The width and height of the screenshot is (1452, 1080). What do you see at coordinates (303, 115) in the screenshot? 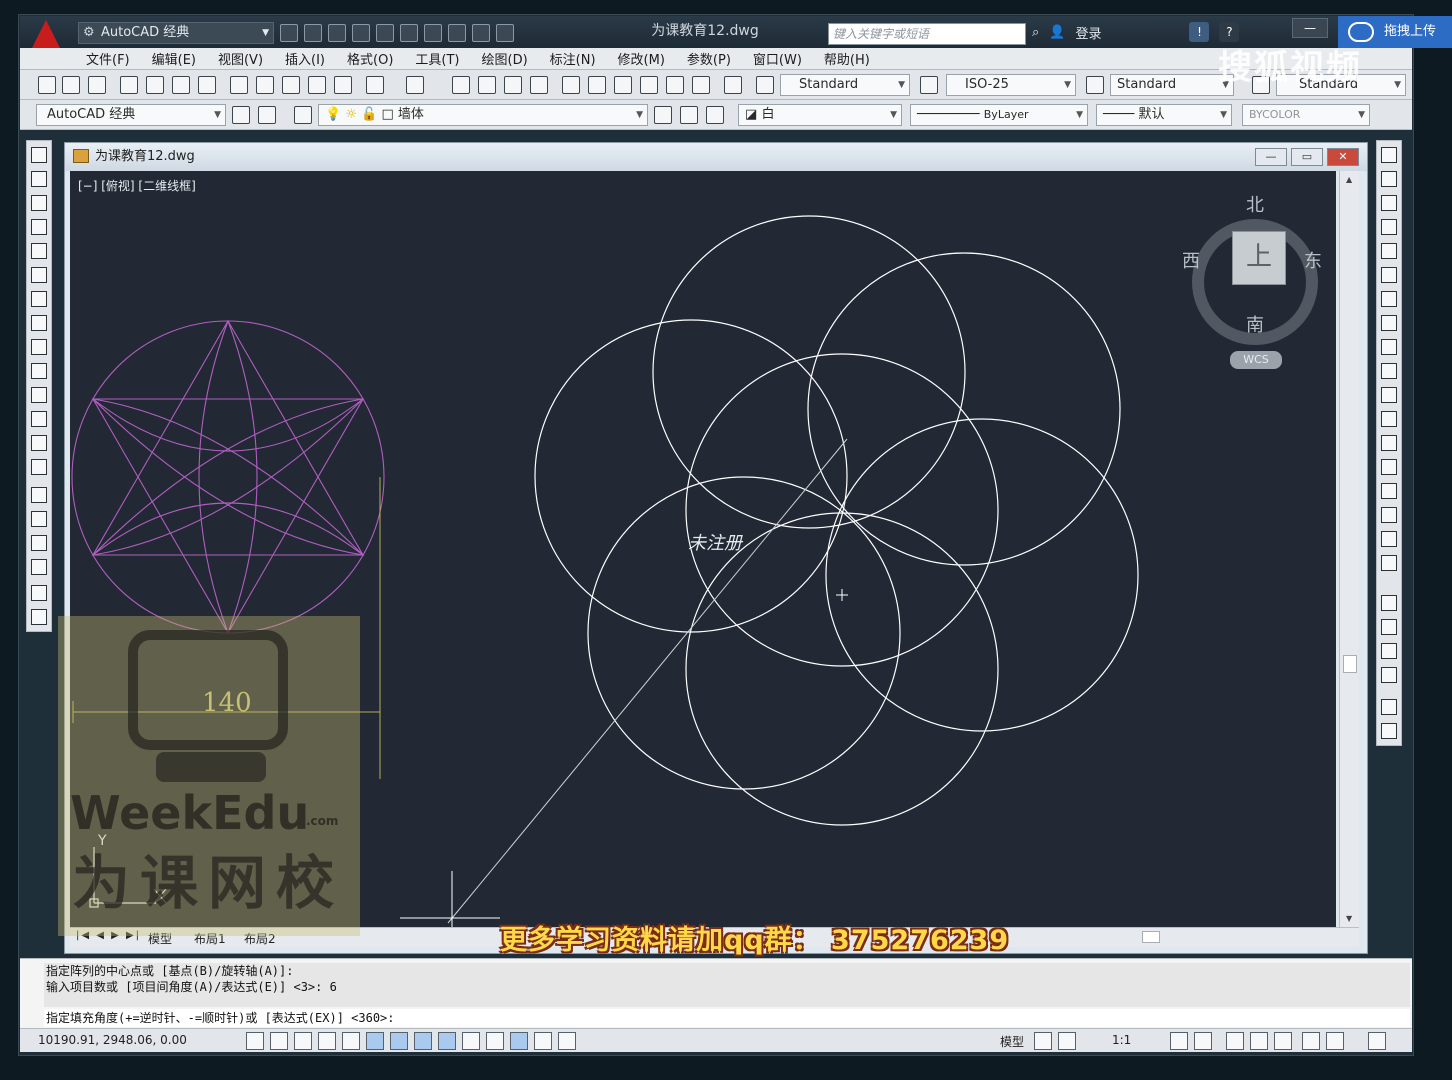
I see `layer-manager-icon` at bounding box center [303, 115].